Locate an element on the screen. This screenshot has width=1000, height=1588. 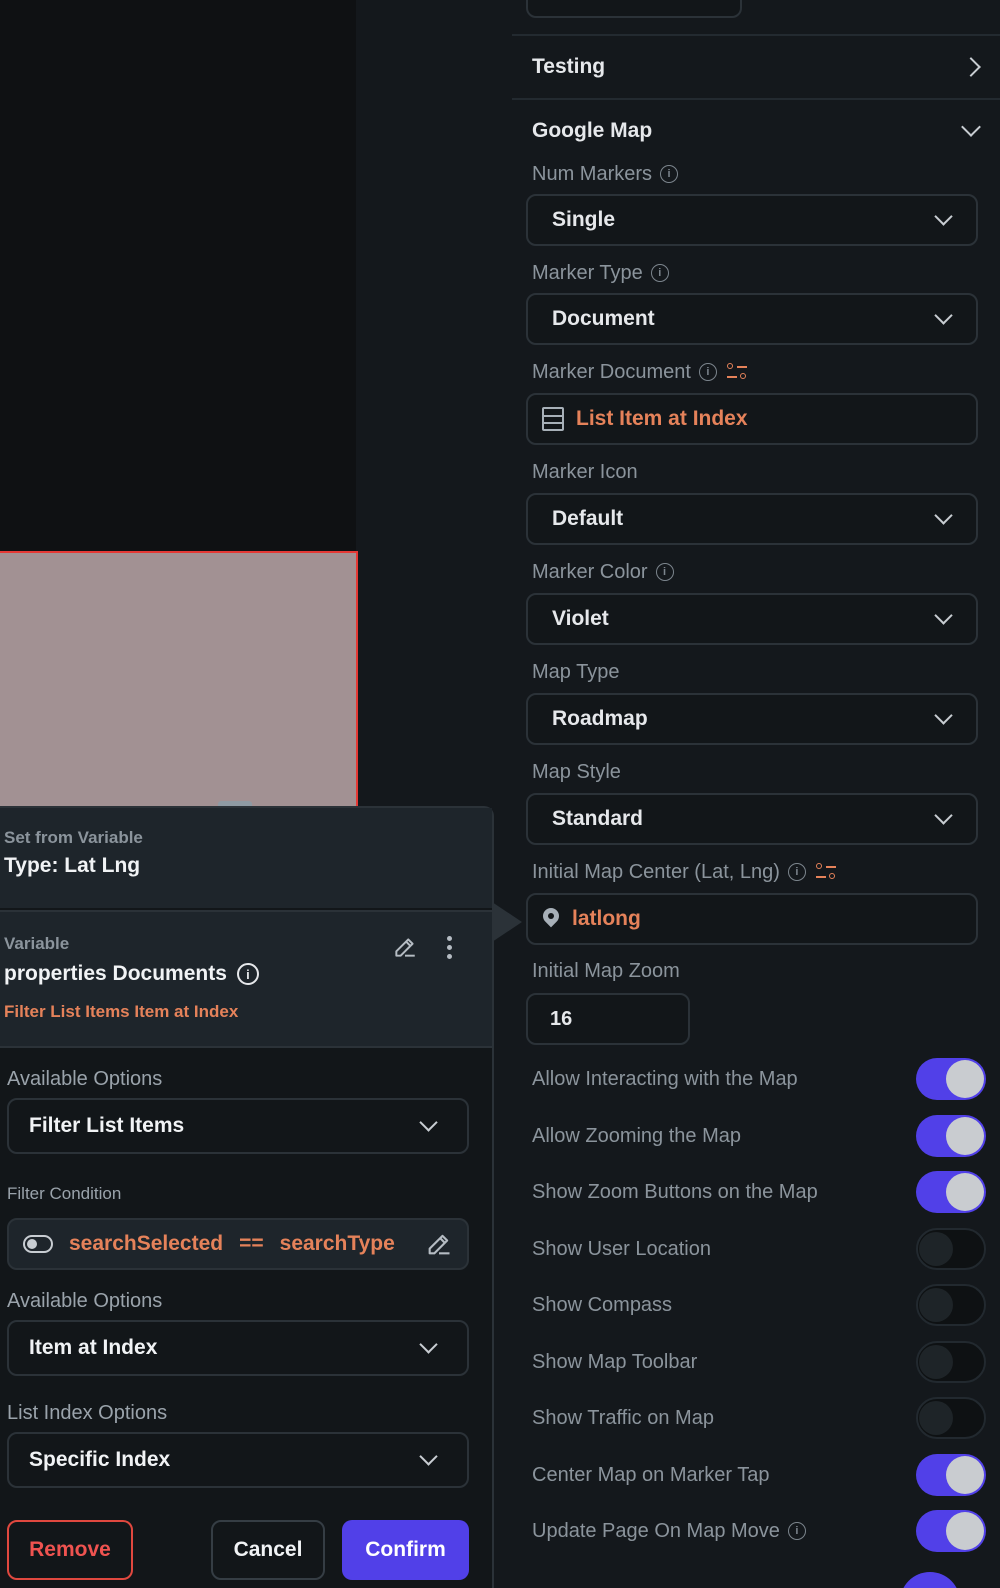
chevron-right-icon is located at coordinates (971, 67).